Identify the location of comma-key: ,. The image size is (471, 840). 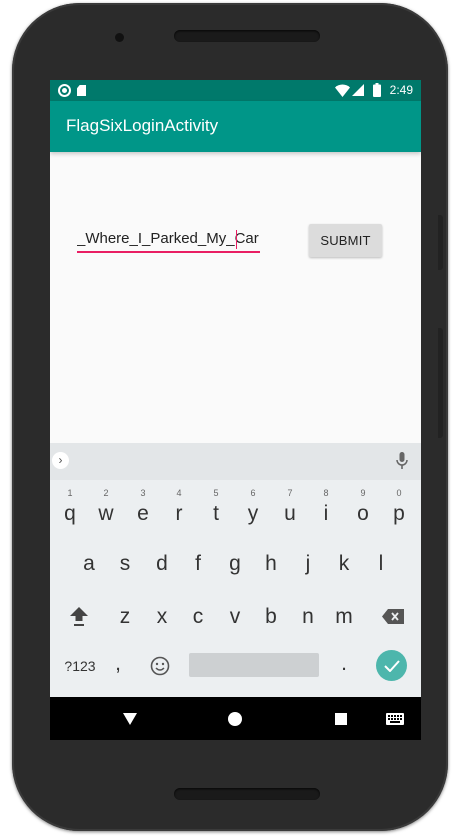
(118, 664).